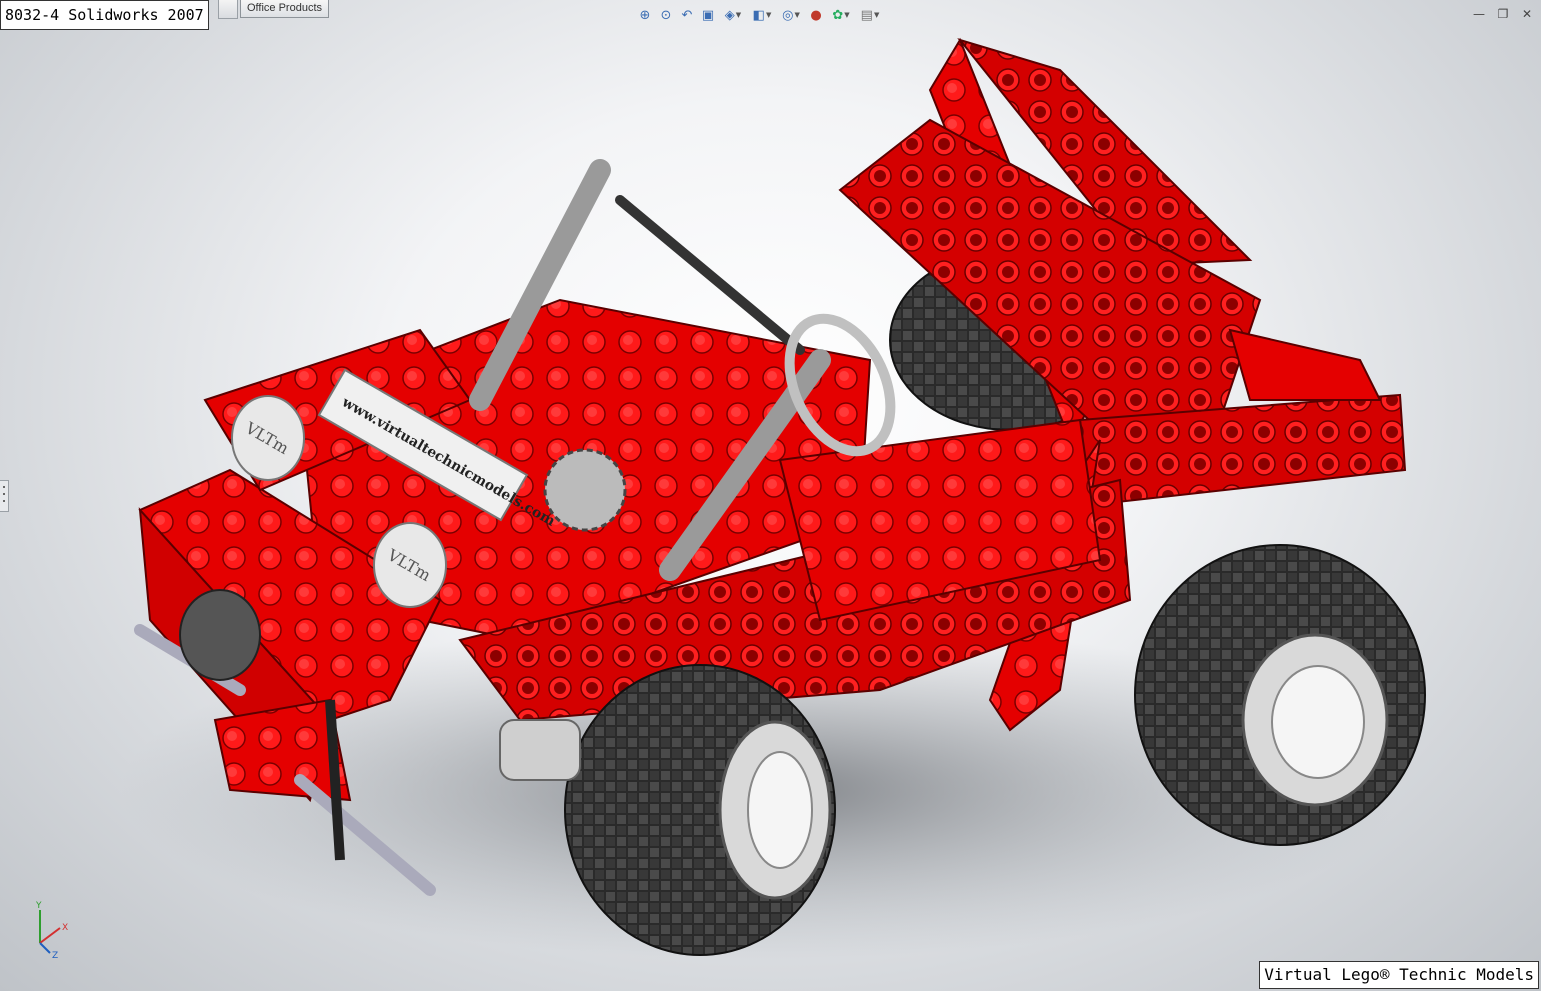 The height and width of the screenshot is (991, 1541). What do you see at coordinates (841, 15) in the screenshot?
I see `apply-scene-icon: ✿ ▼` at bounding box center [841, 15].